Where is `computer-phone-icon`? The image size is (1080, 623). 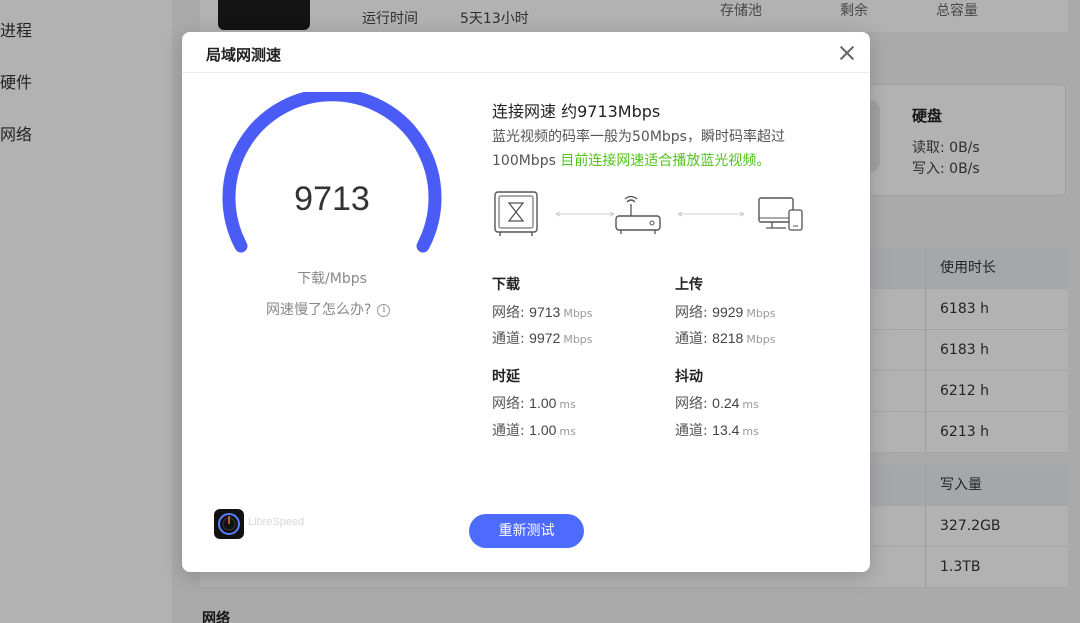
computer-phone-icon is located at coordinates (780, 214).